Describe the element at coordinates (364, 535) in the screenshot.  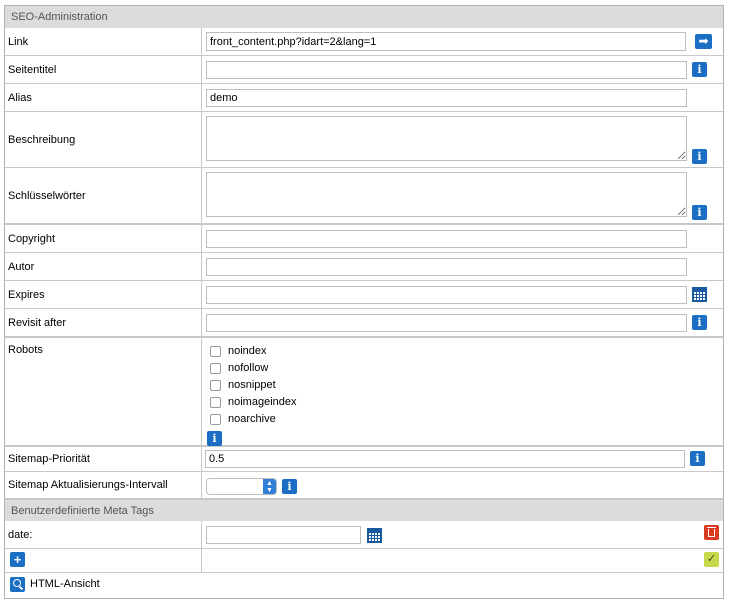
I see `custom-meta-row: date:` at that location.